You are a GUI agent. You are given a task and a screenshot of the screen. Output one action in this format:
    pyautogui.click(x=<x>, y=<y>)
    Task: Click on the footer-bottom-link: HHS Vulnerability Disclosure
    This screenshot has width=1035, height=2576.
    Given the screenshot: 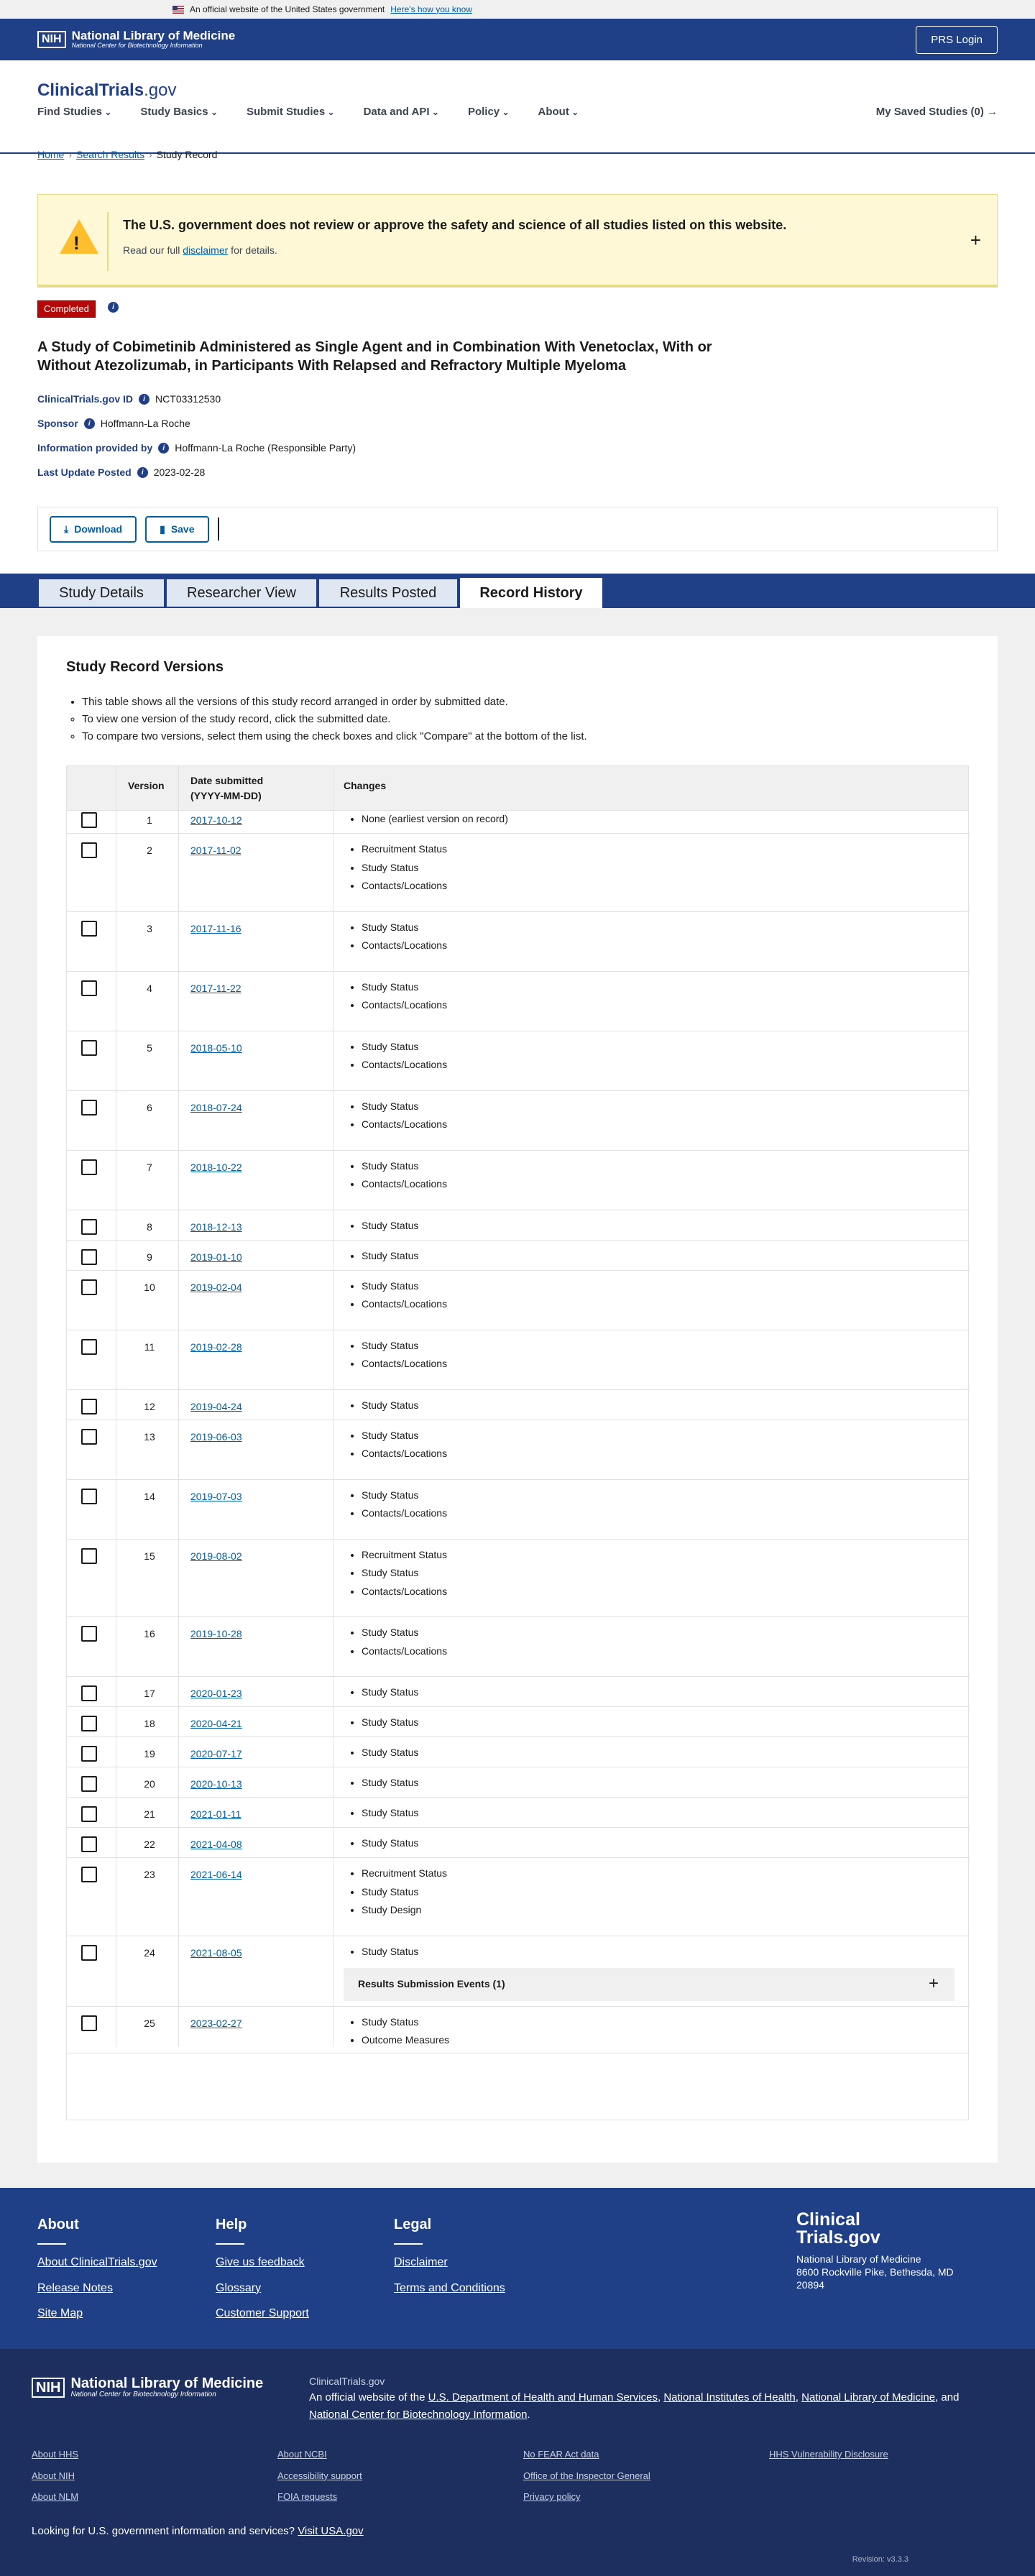 What is the action you would take?
    pyautogui.click(x=892, y=2454)
    